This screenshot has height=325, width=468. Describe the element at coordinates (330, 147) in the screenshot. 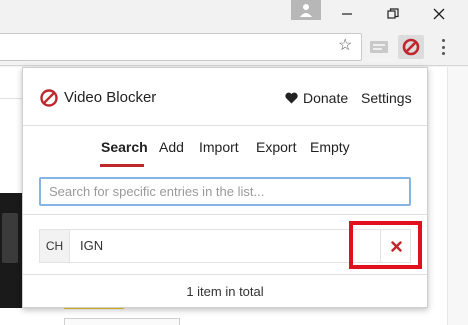

I see `tab-empty: Empty` at that location.